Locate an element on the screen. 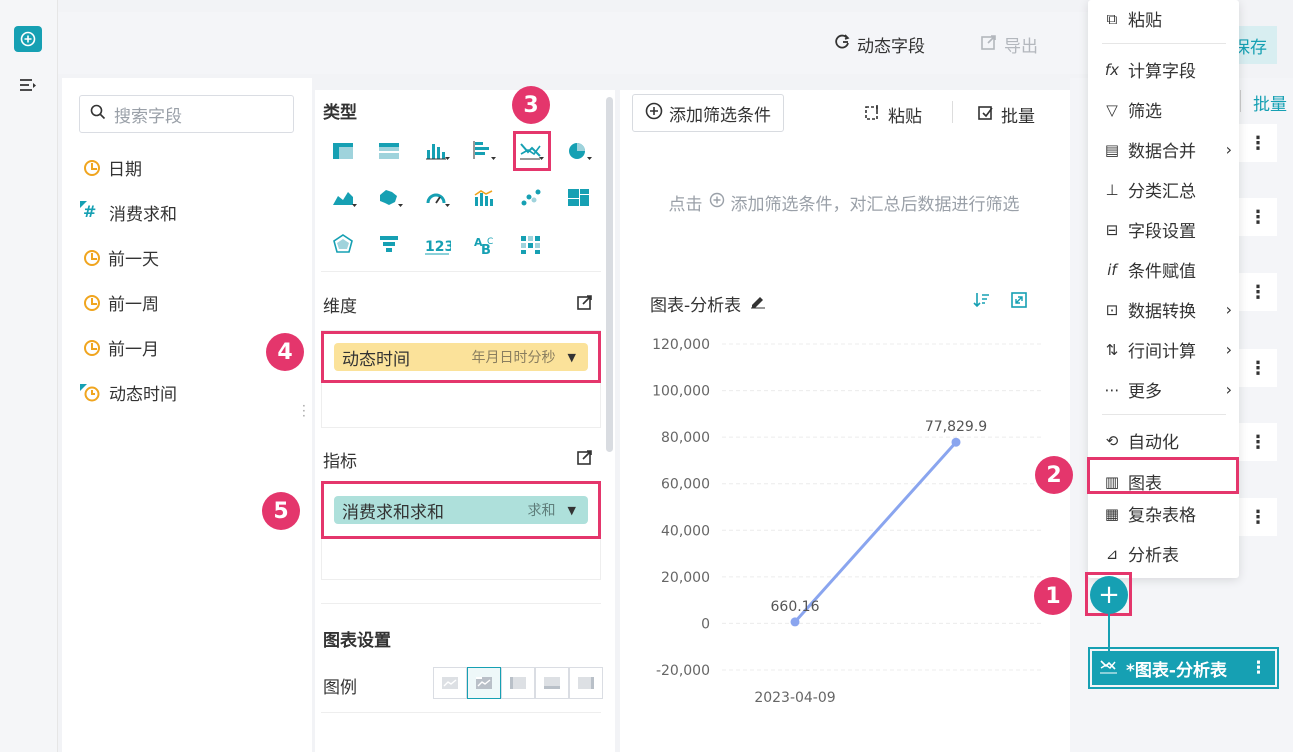  date-field-icon is located at coordinates (92, 347).